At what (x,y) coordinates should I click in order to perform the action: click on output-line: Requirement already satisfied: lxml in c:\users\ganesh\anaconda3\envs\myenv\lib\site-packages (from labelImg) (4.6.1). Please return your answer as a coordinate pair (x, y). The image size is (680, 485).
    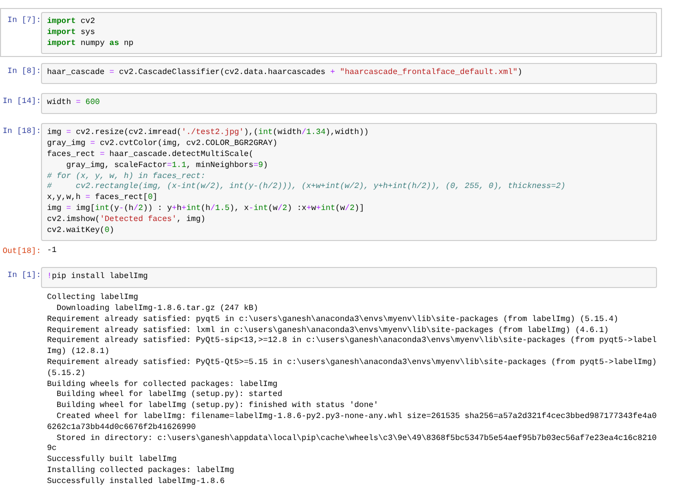
    Looking at the image, I should click on (328, 331).